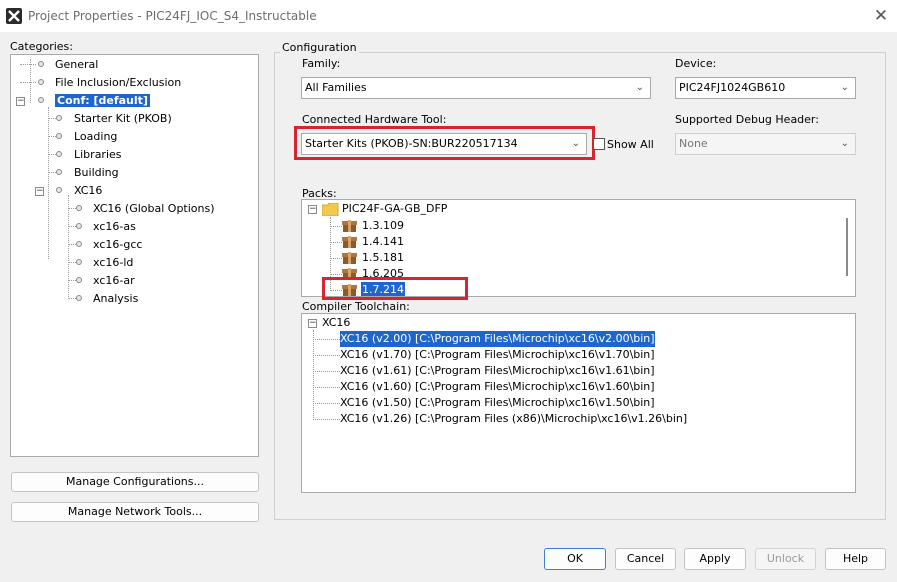 Image resolution: width=897 pixels, height=582 pixels. Describe the element at coordinates (41, 46) in the screenshot. I see `categories-label: Categories:` at that location.